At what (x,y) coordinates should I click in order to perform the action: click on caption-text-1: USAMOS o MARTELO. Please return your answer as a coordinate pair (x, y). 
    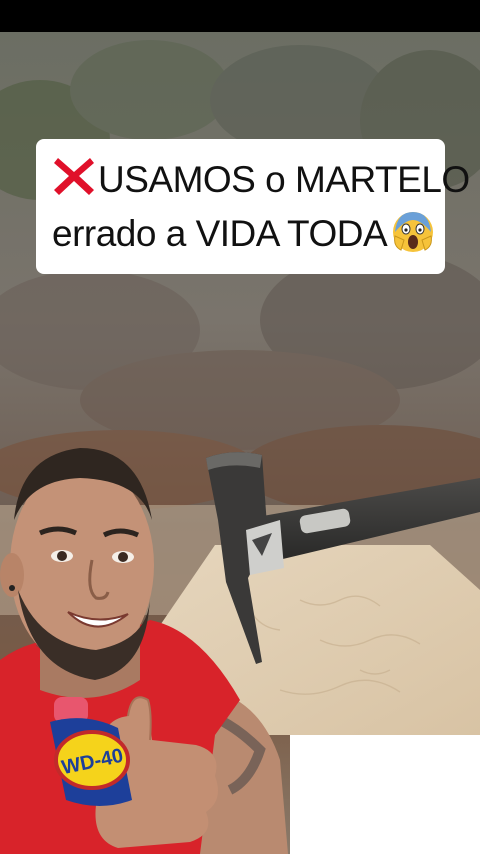
    Looking at the image, I should click on (284, 179).